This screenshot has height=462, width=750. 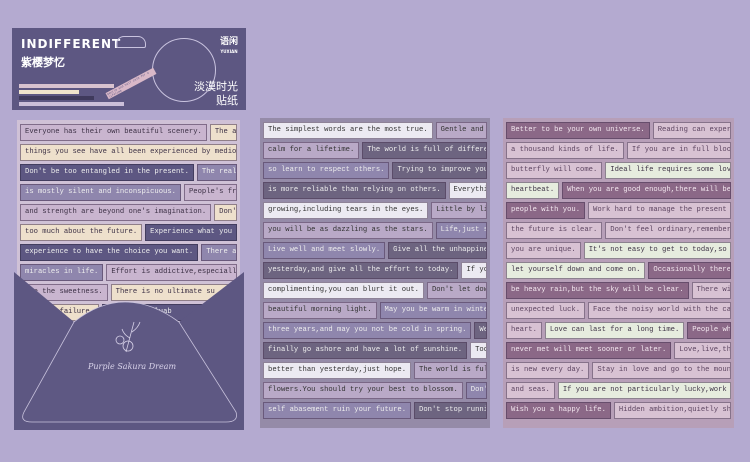 What do you see at coordinates (474, 270) in the screenshot?
I see `sticker: If you are` at bounding box center [474, 270].